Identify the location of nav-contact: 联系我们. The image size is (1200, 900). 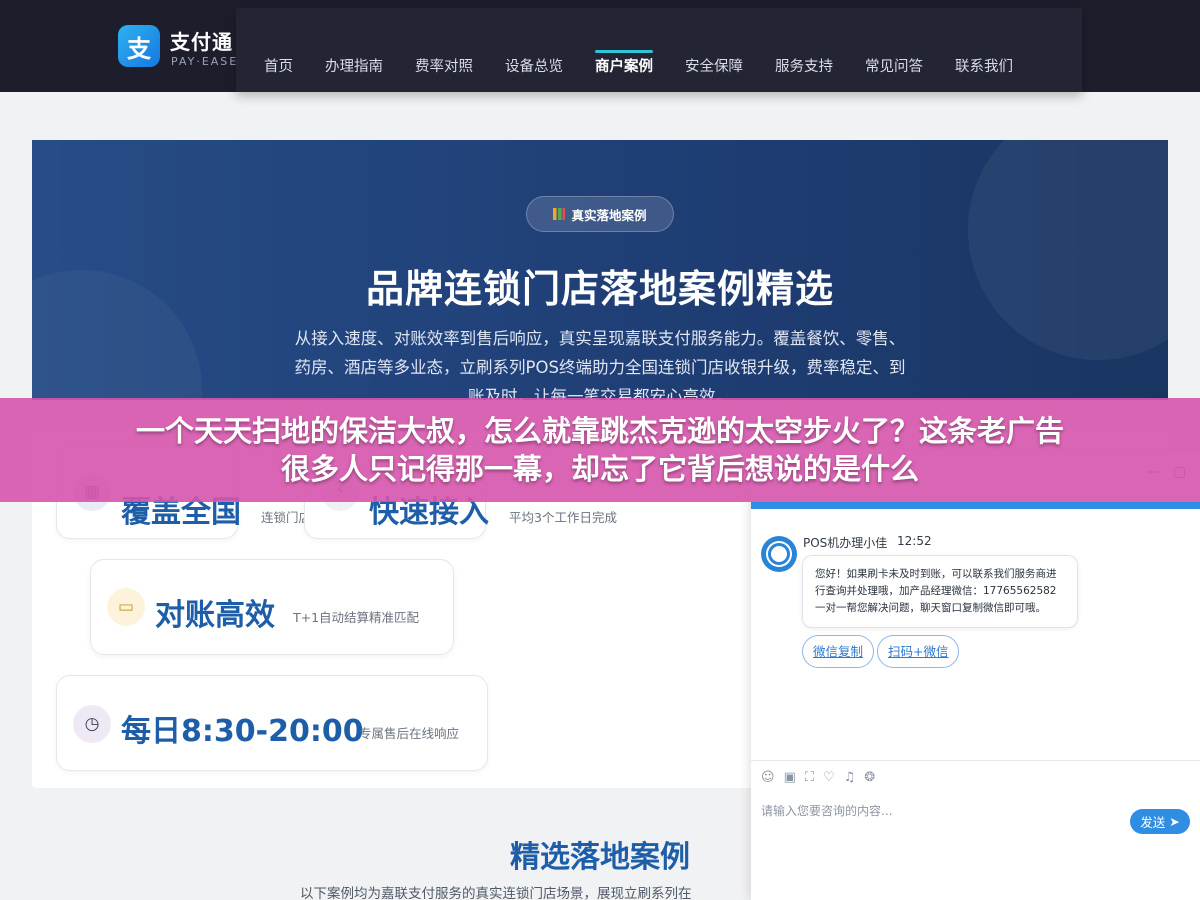
(984, 67).